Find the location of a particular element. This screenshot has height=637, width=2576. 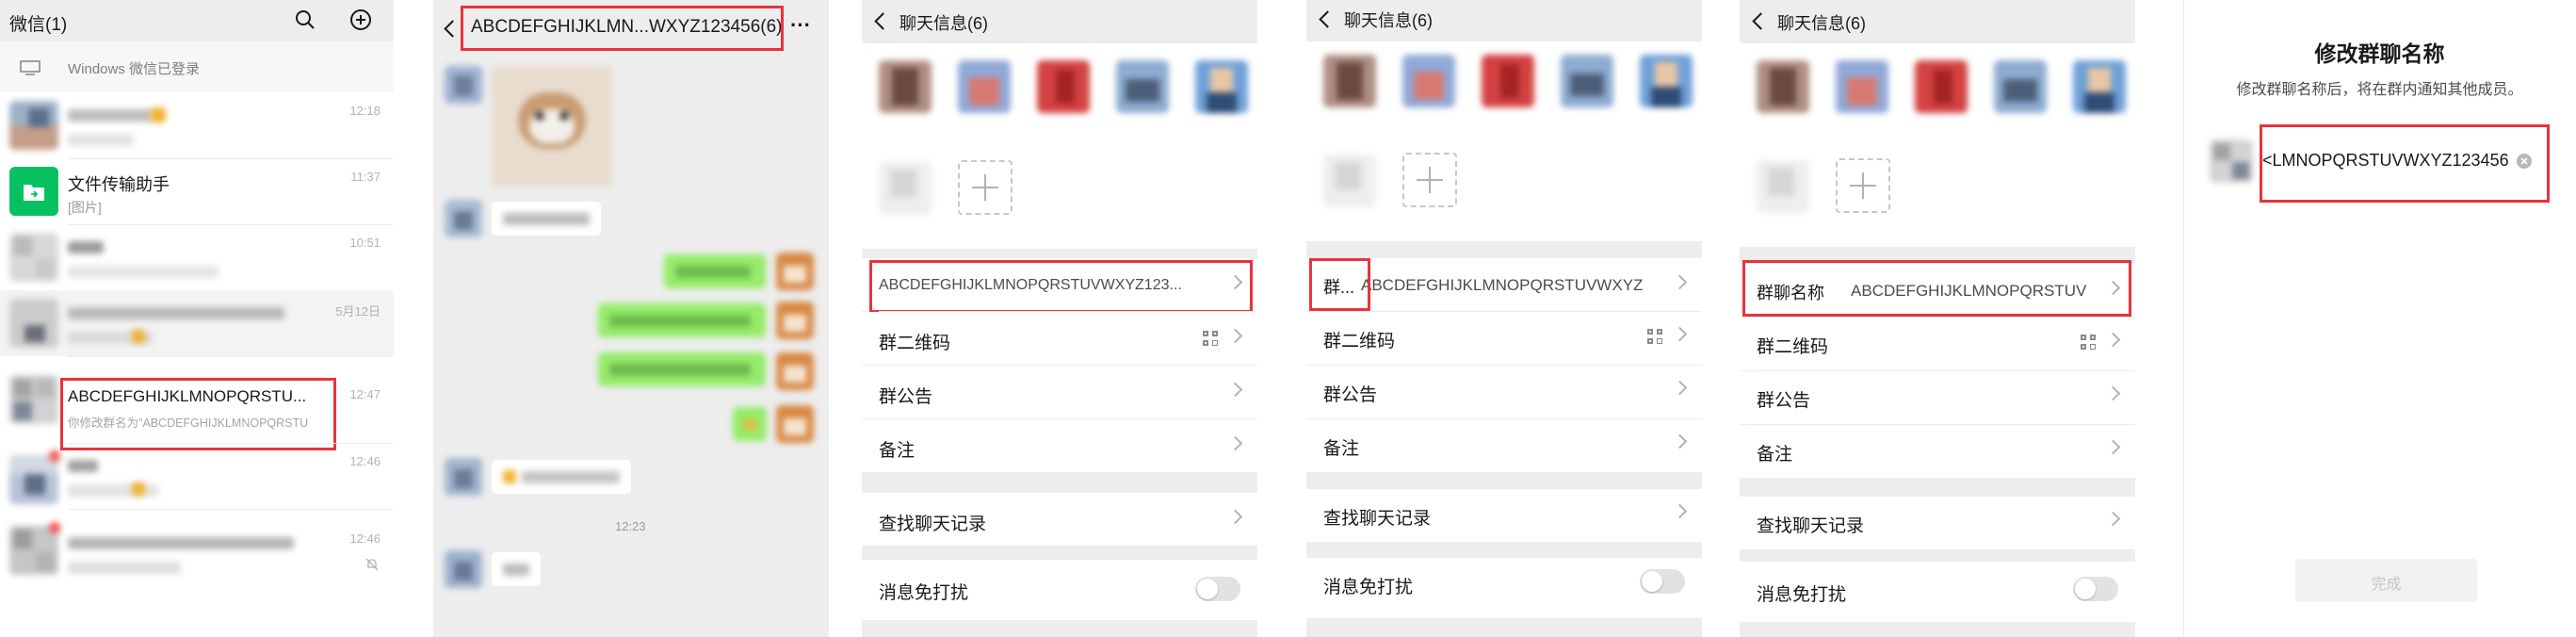

panel-gap is located at coordinates (1281, 318).